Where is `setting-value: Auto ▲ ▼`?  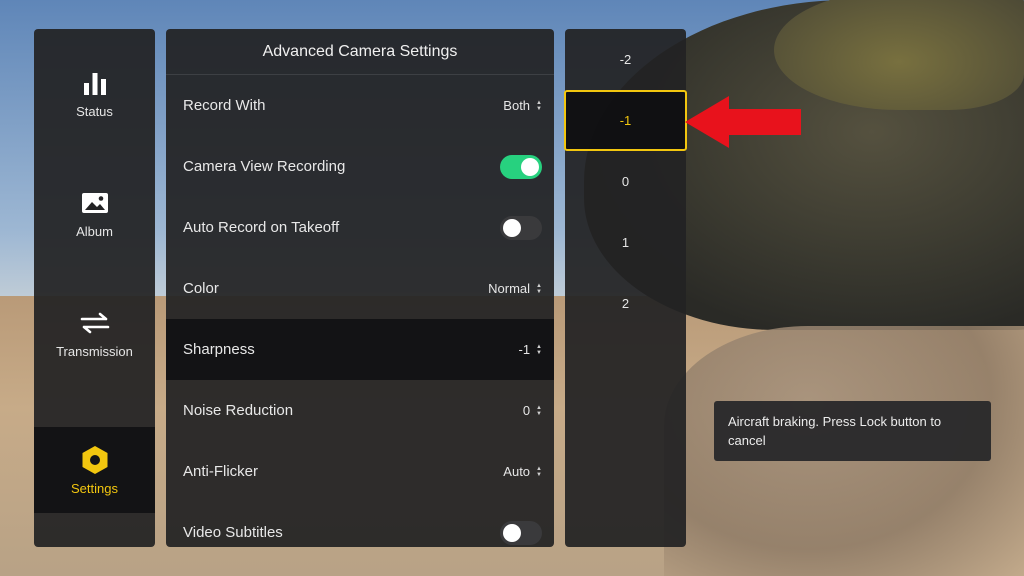 setting-value: Auto ▲ ▼ is located at coordinates (522, 471).